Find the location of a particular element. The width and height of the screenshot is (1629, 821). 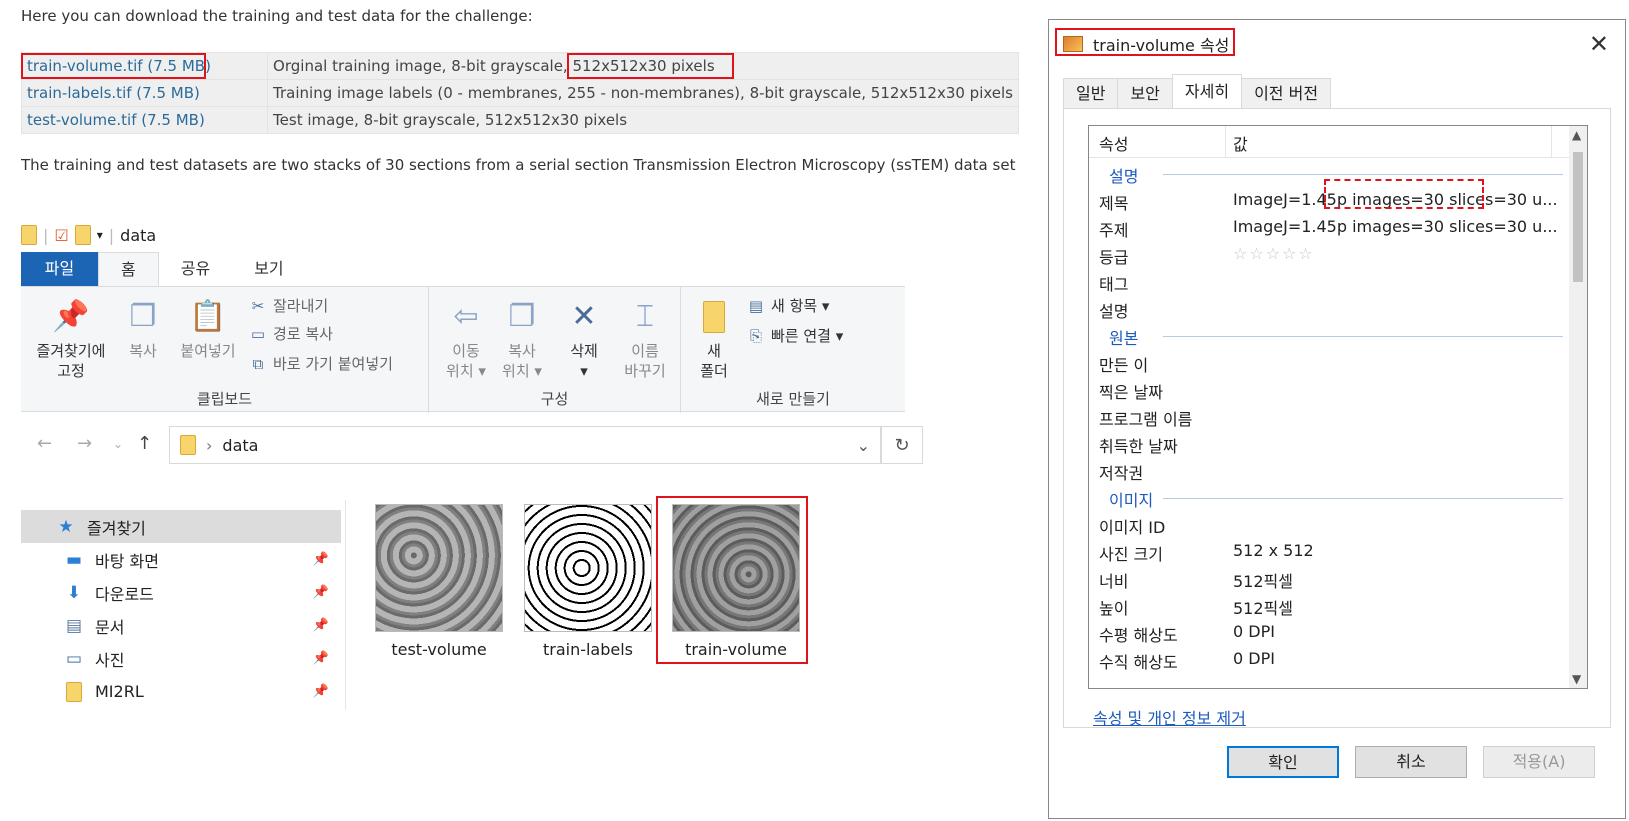

grid-row: 이미지 ID is located at coordinates (1329, 524).